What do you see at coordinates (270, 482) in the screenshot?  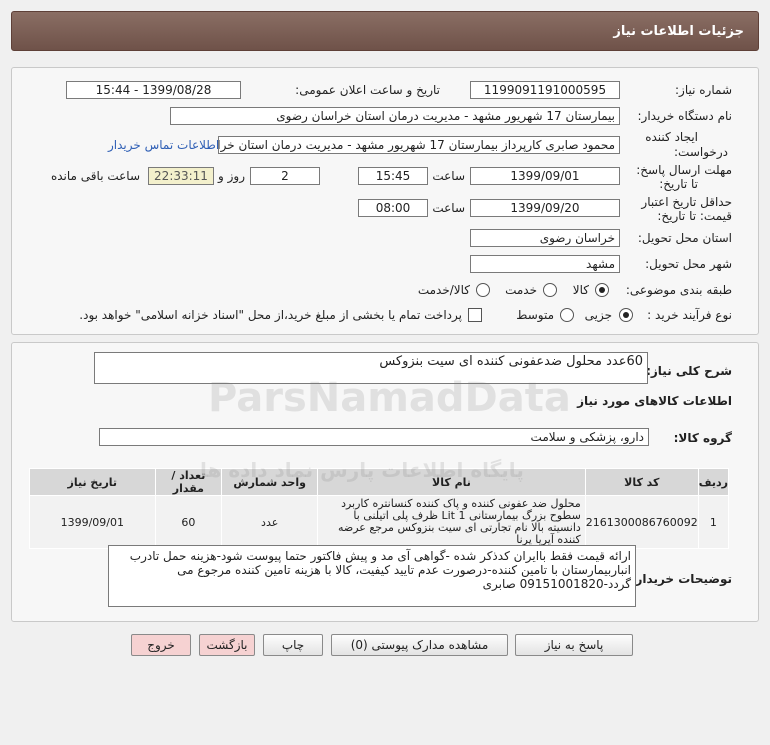 I see `col-header-unit: واحد شمارش` at bounding box center [270, 482].